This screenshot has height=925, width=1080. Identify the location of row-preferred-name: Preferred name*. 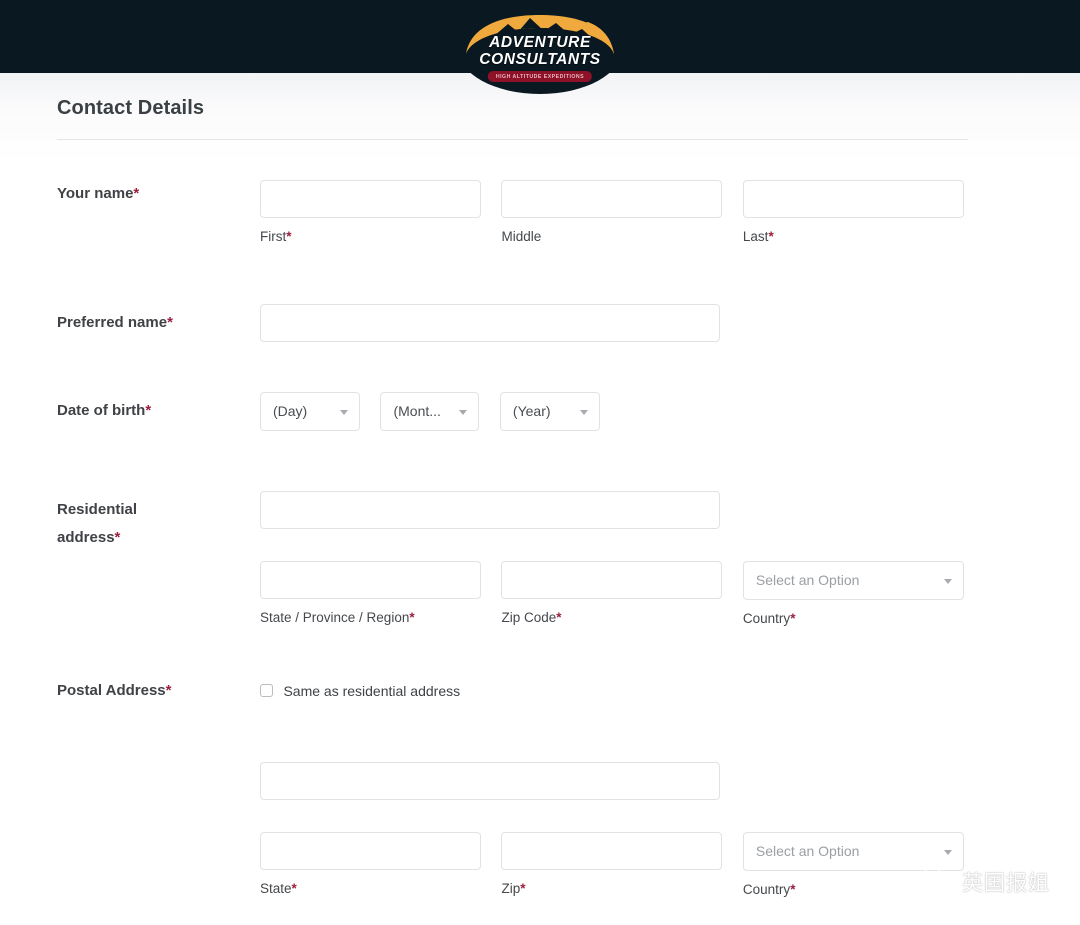
(512, 335).